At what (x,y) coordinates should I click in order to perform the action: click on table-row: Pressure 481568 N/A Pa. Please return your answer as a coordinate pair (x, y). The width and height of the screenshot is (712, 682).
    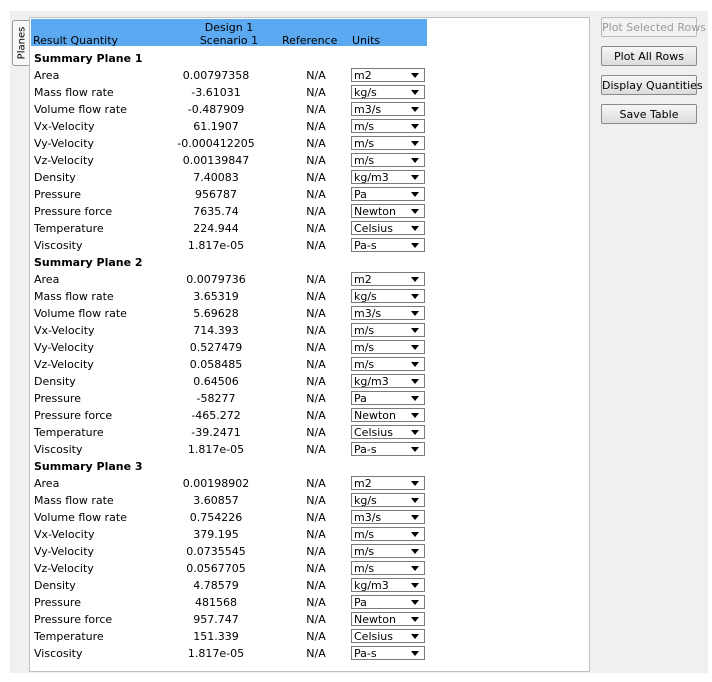
    Looking at the image, I should click on (301, 602).